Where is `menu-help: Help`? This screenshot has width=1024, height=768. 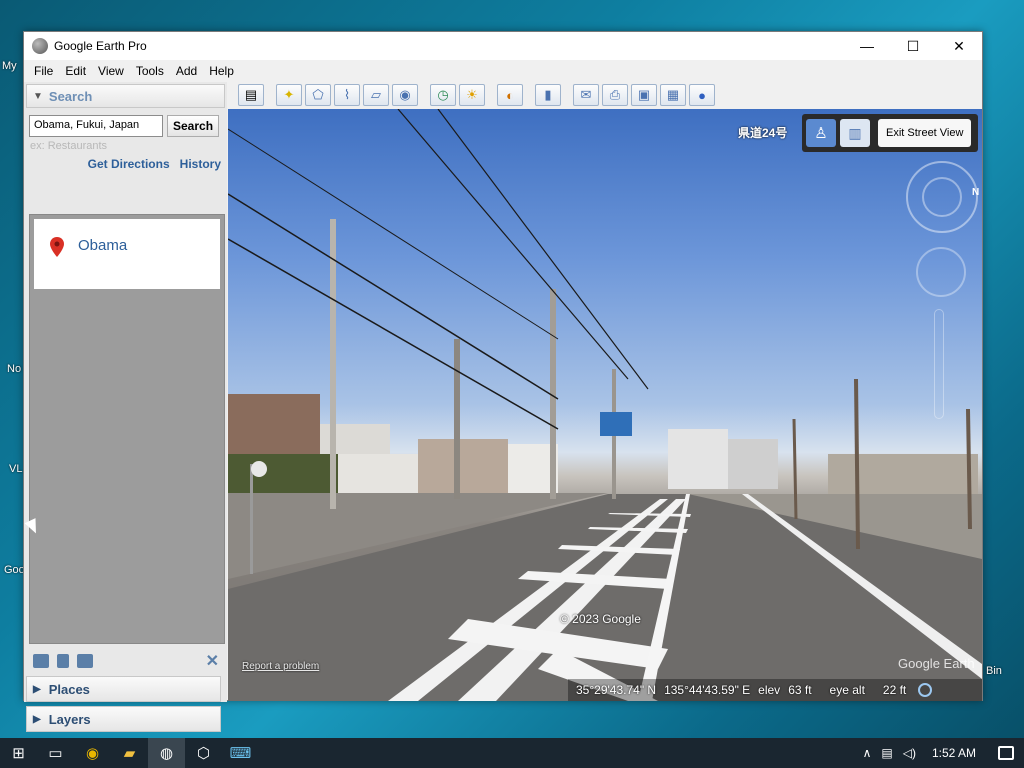 menu-help: Help is located at coordinates (221, 71).